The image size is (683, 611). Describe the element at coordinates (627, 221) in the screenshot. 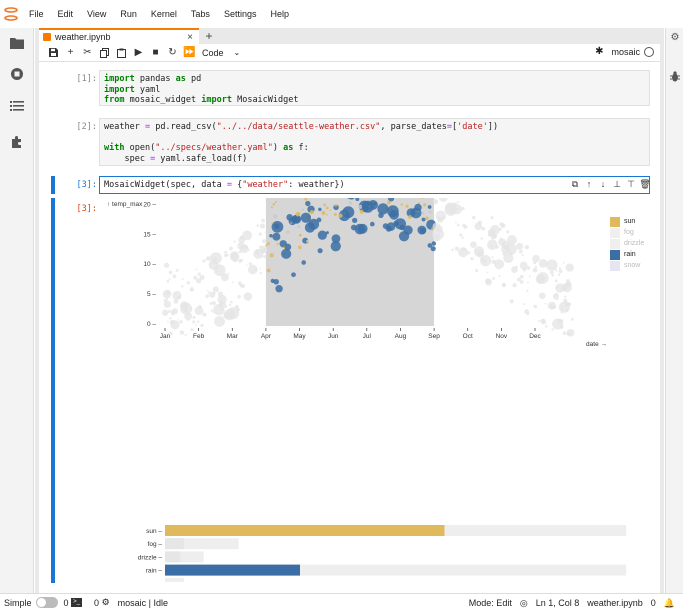

I see `legend-item: sun` at that location.